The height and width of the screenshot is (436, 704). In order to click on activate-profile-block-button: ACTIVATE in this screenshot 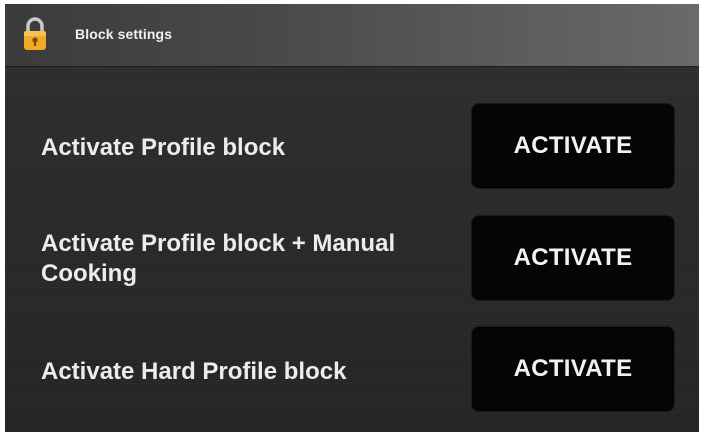, I will do `click(573, 146)`.